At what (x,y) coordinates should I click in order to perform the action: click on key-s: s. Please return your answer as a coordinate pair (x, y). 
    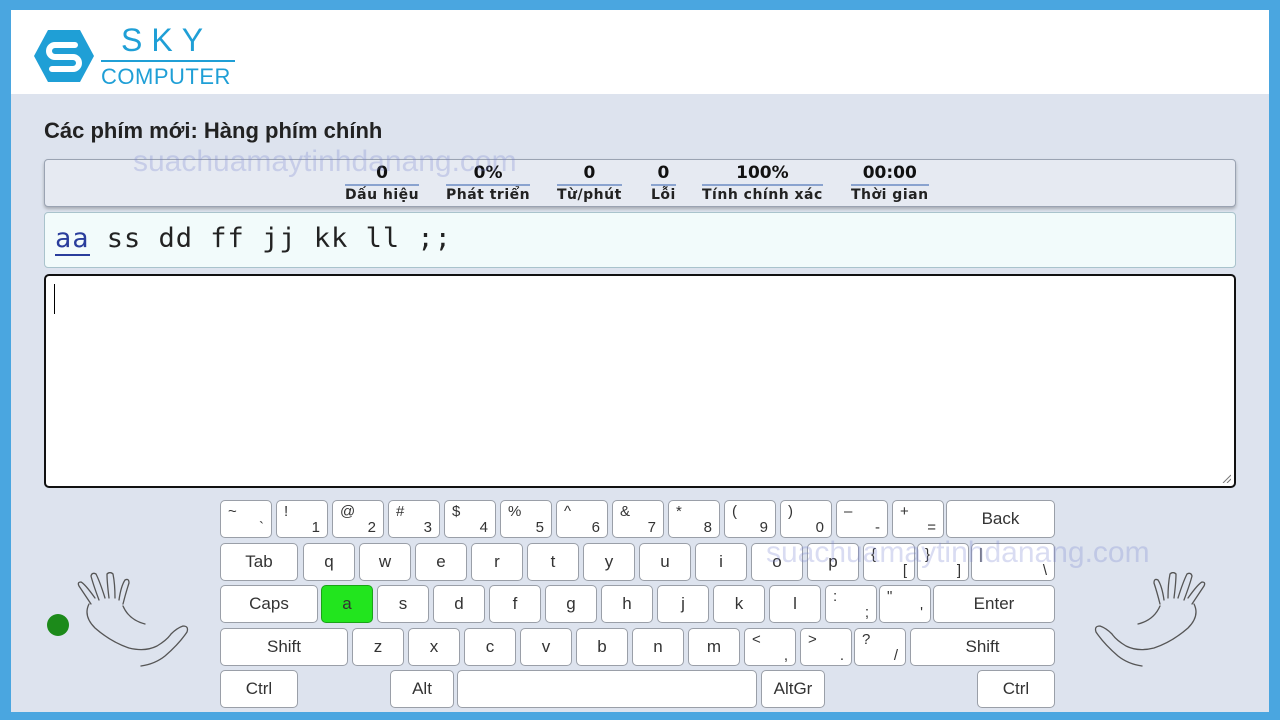
    Looking at the image, I should click on (403, 604).